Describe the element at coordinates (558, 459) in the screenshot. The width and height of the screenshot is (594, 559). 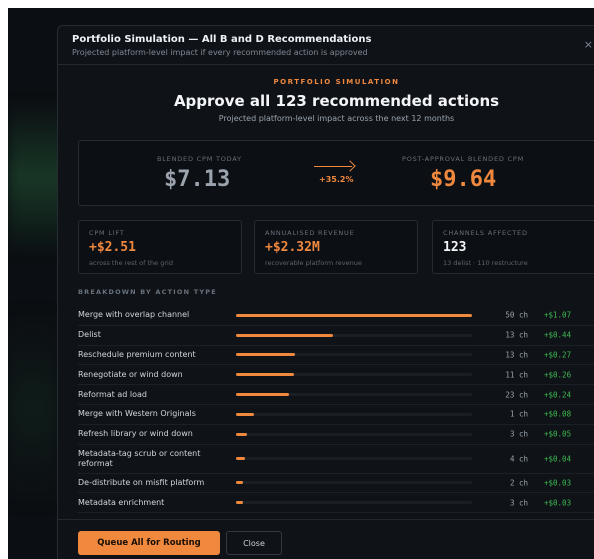
I see `revenue-value: +$0.04` at that location.